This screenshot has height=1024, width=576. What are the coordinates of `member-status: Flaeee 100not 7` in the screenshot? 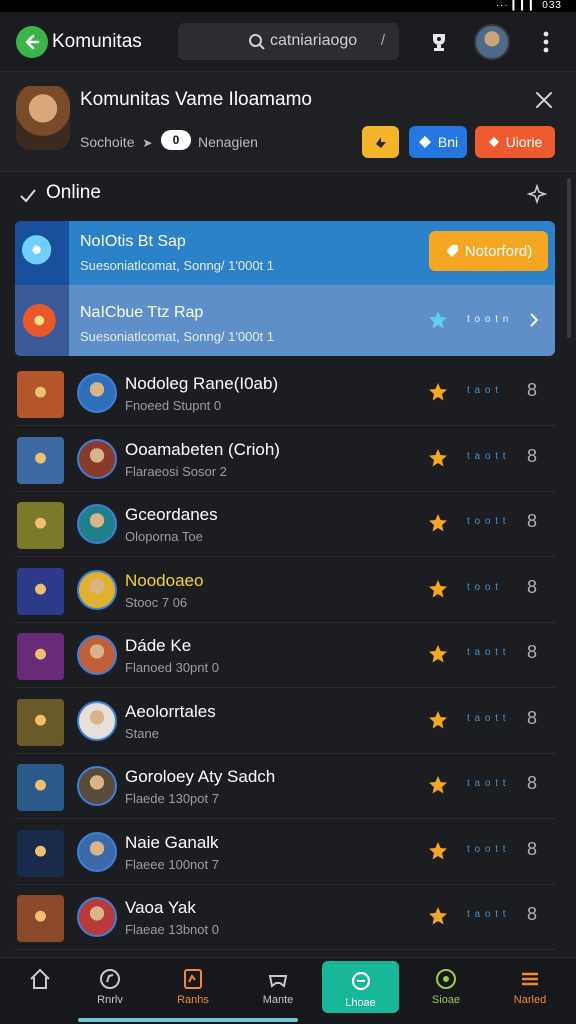 It's located at (172, 864).